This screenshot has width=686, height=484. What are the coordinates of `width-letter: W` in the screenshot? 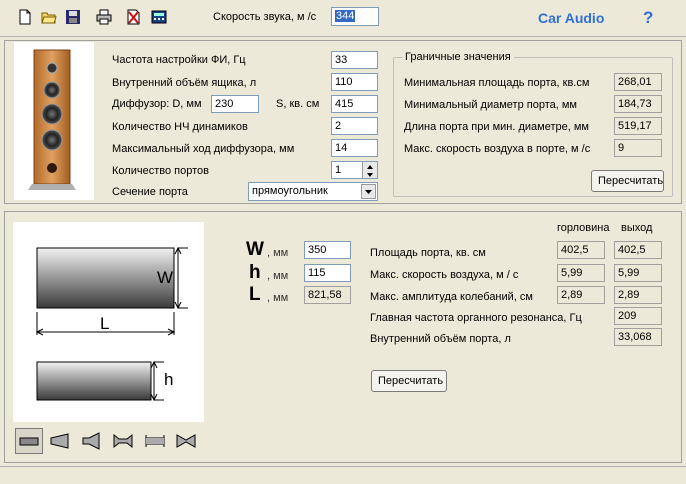 It's located at (255, 249).